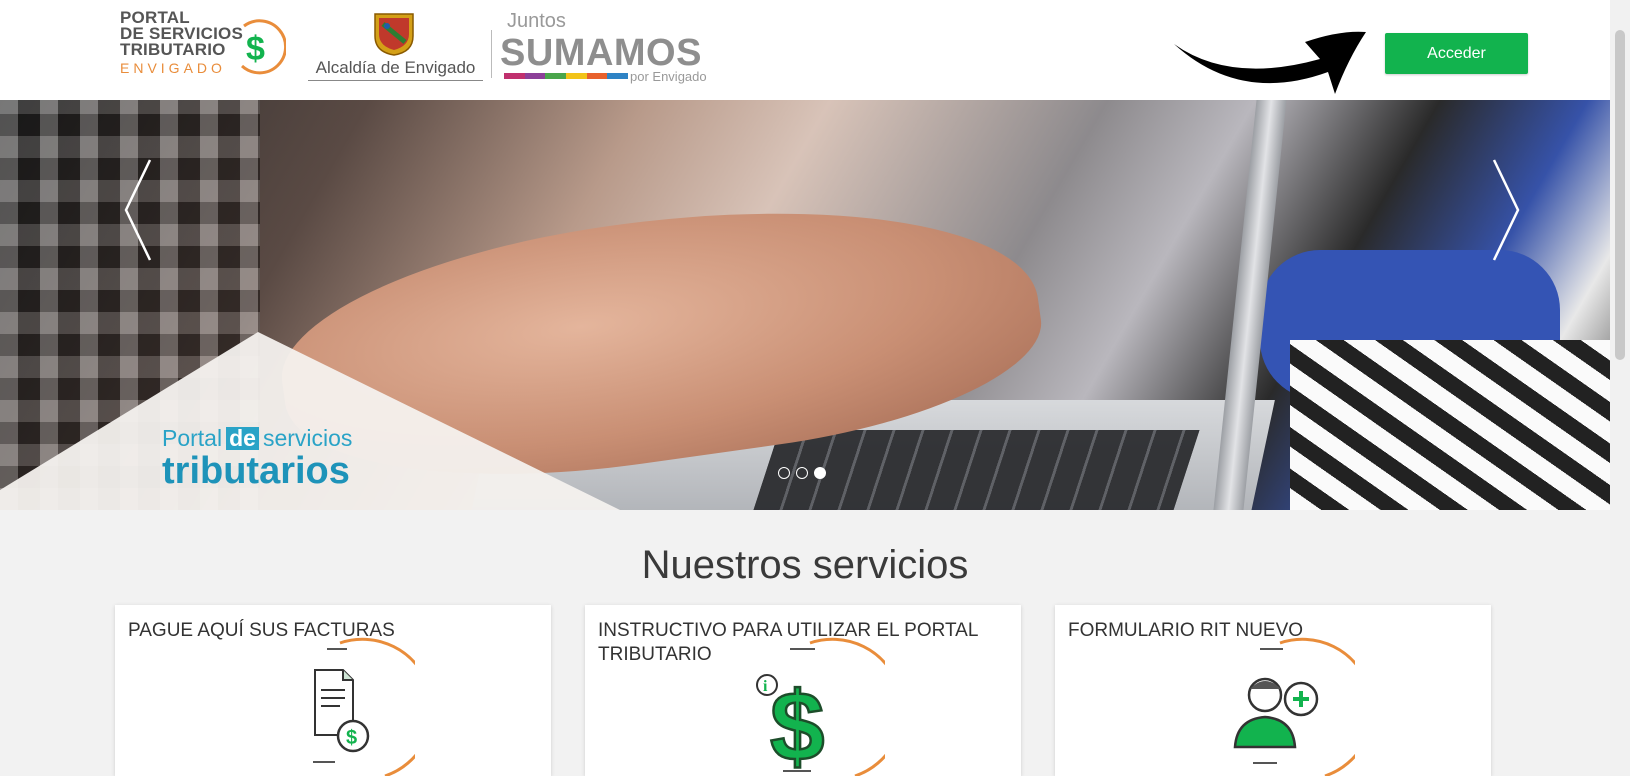  I want to click on service-card-pague: PAGUE AQUÍ SUS FACTURAS $, so click(333, 690).